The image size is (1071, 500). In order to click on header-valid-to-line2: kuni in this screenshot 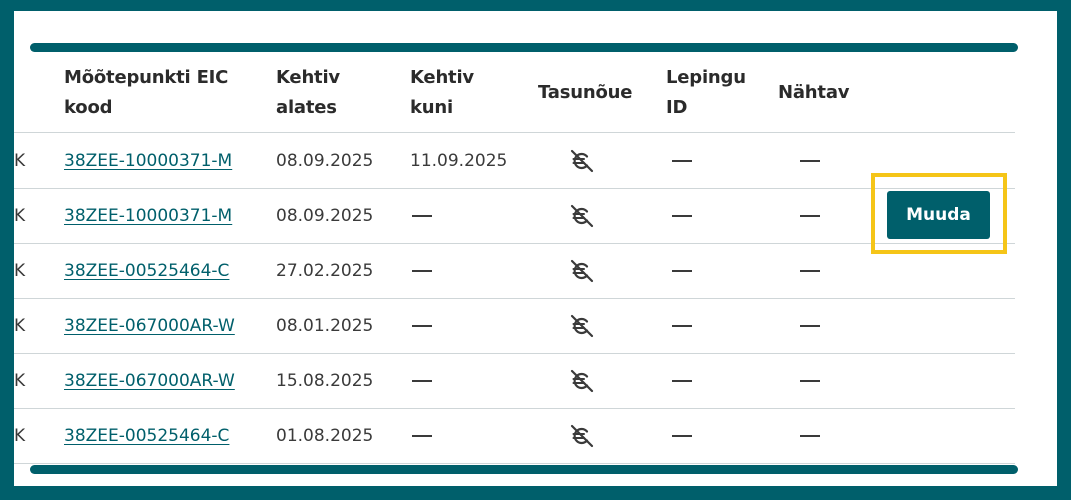, I will do `click(431, 107)`.